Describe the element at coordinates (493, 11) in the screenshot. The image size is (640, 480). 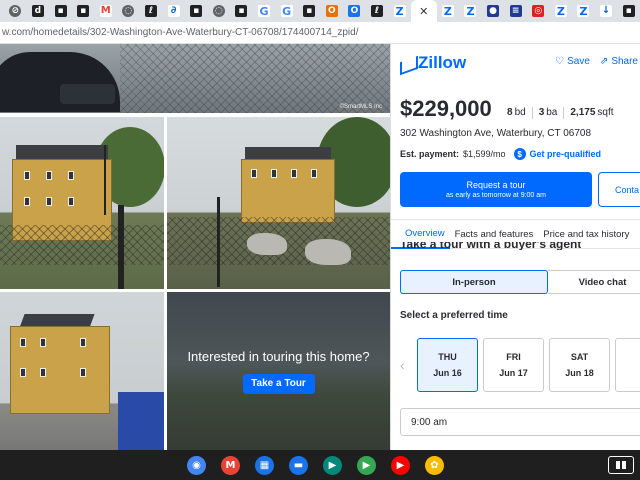
I see `browser-tab: ●` at that location.